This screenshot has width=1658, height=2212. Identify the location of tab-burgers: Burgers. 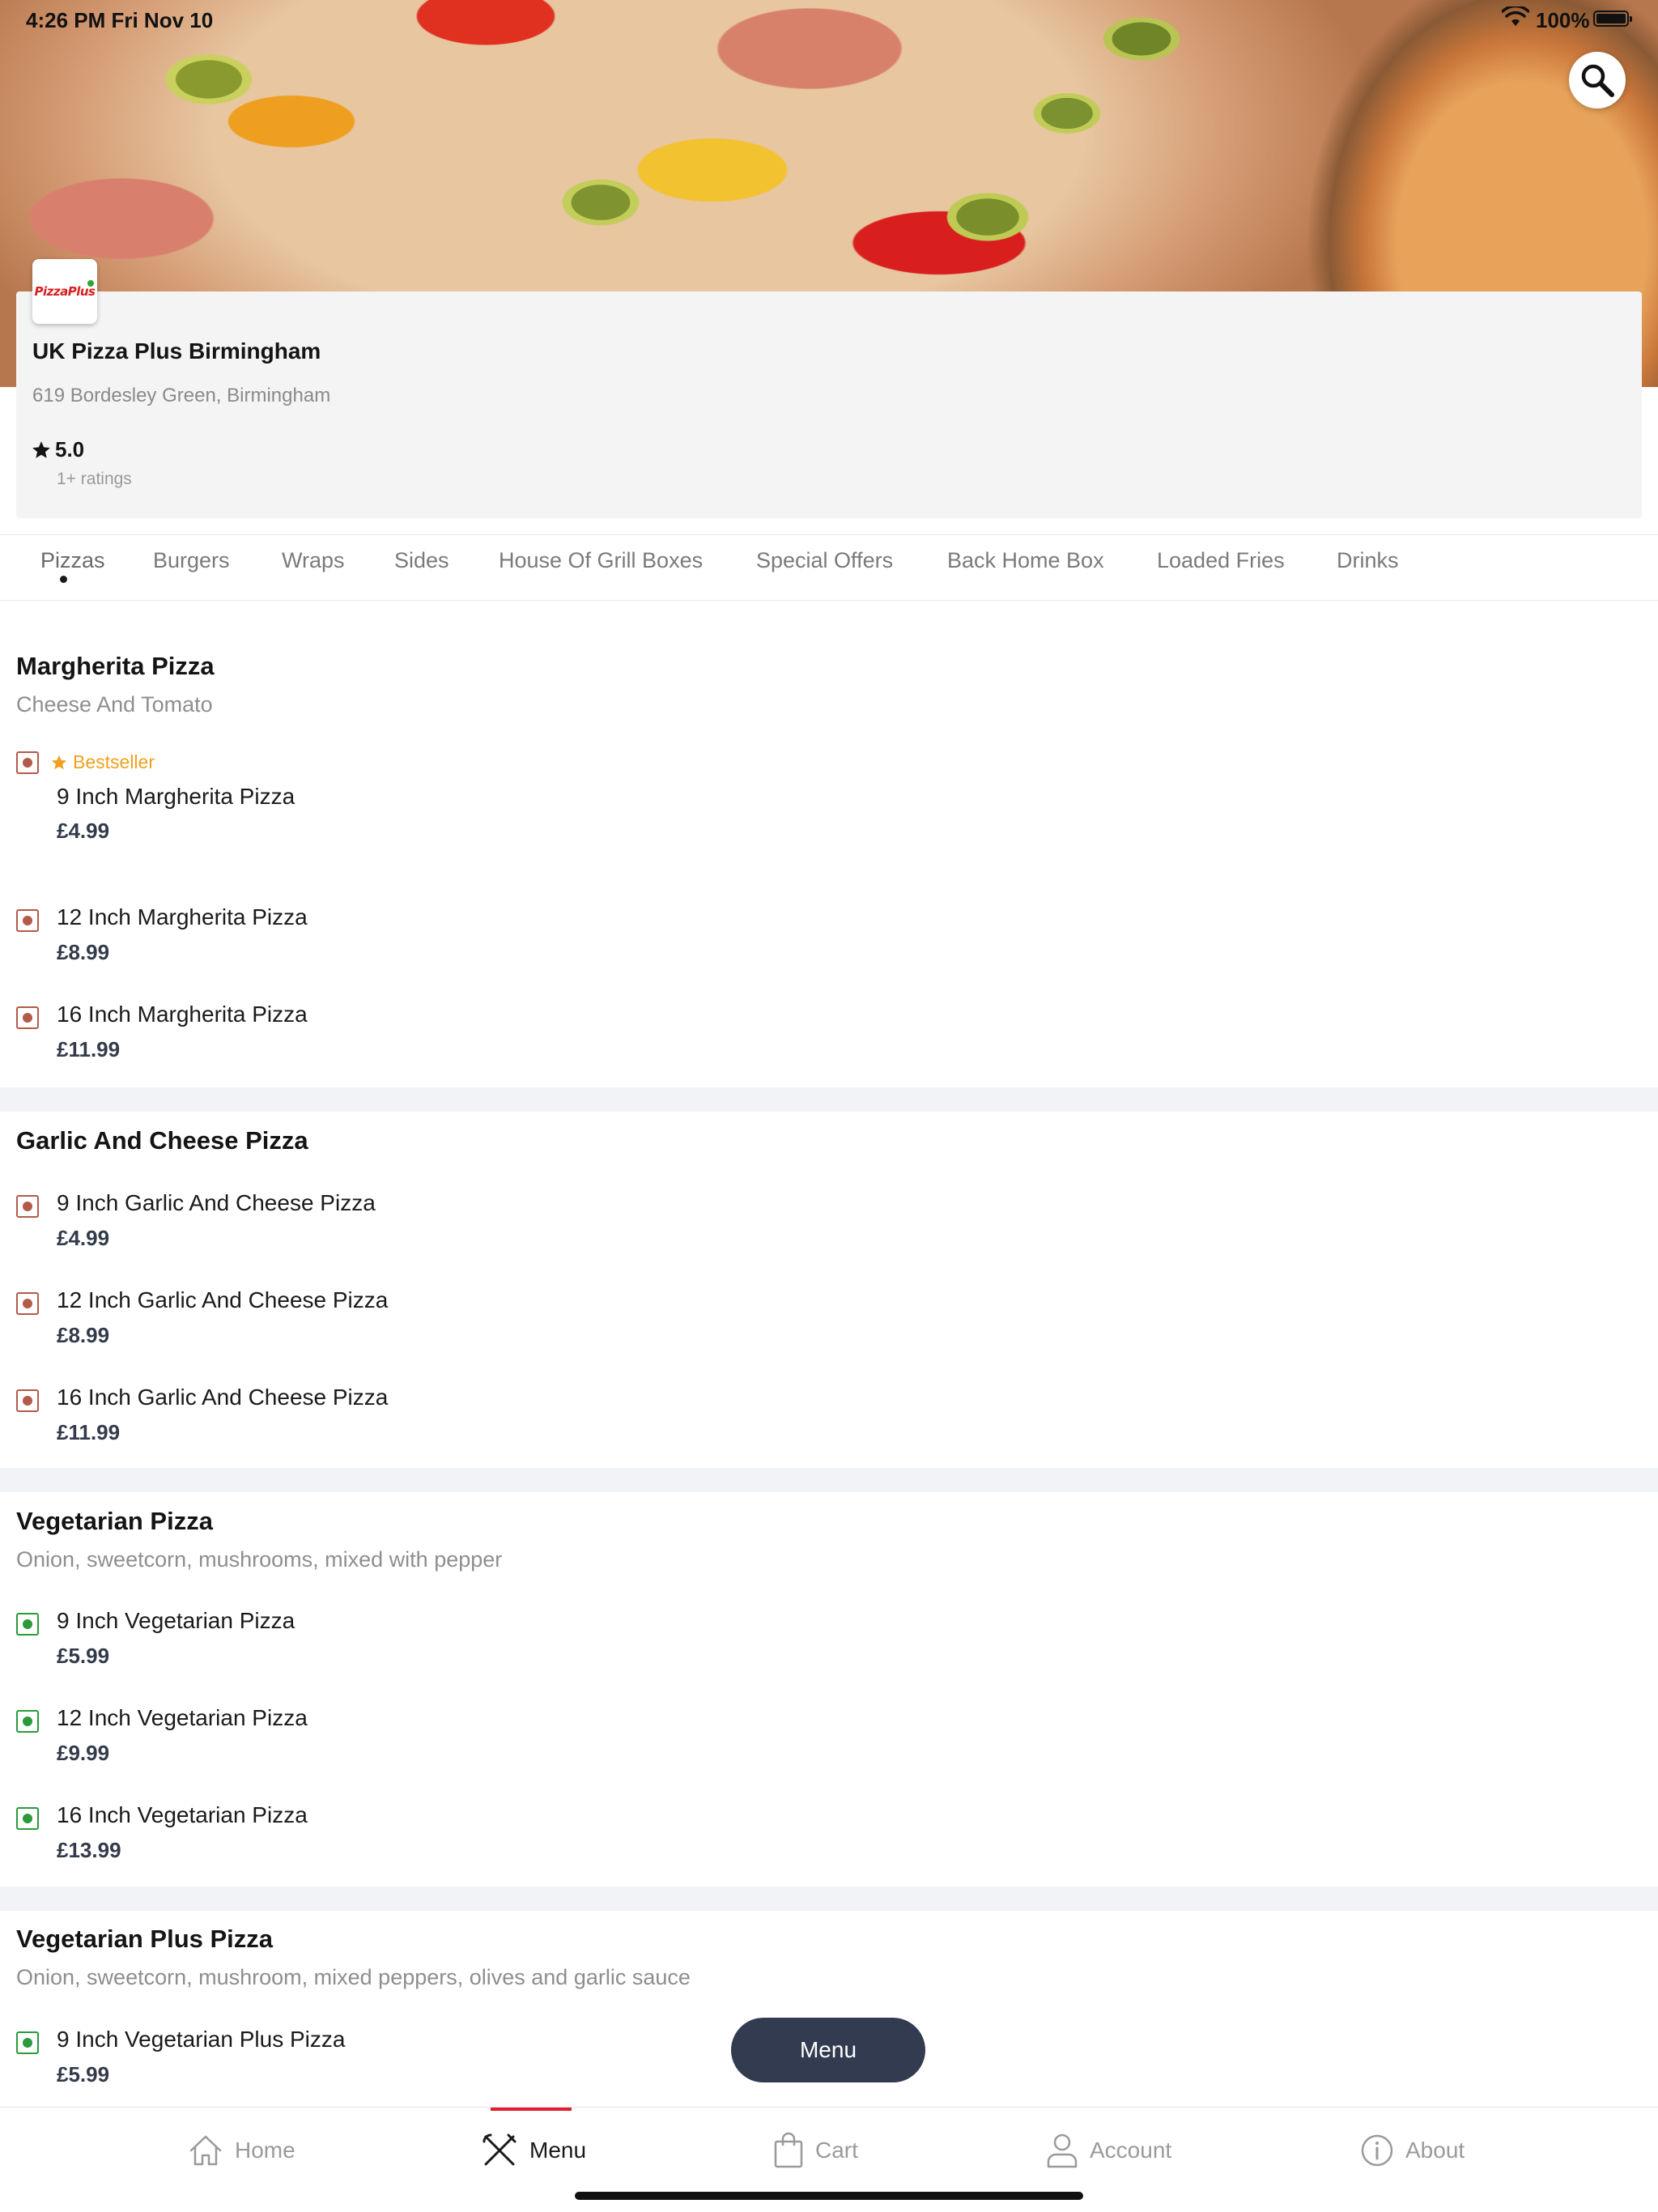
(191, 560).